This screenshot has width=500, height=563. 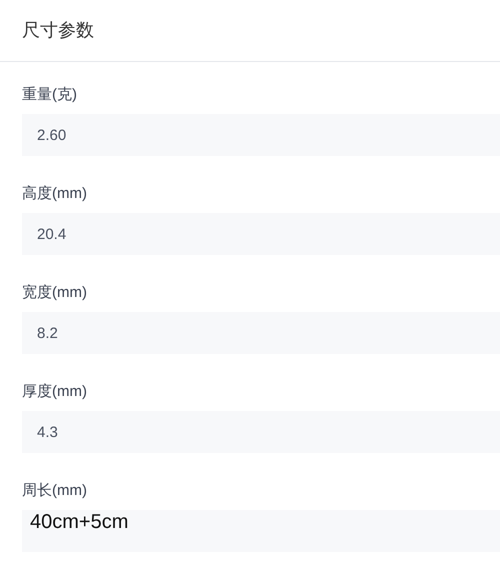 I want to click on input-field: 40cm+5cm, so click(x=261, y=531).